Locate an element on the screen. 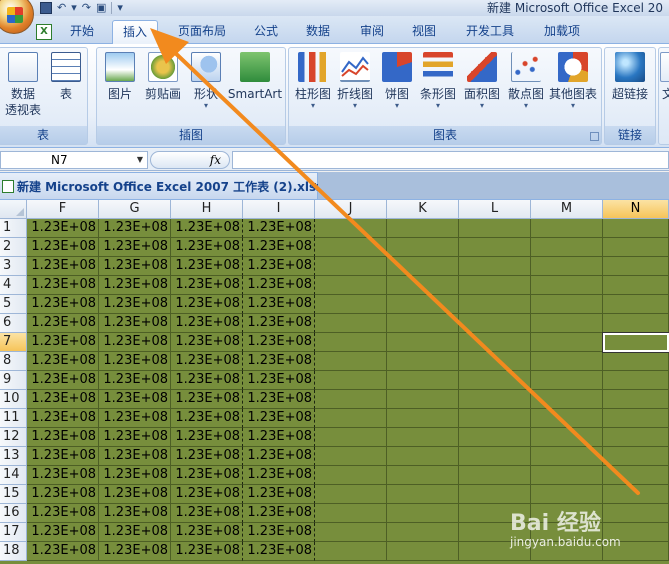 The image size is (669, 564). undo-icon: ↶ is located at coordinates (61, 8).